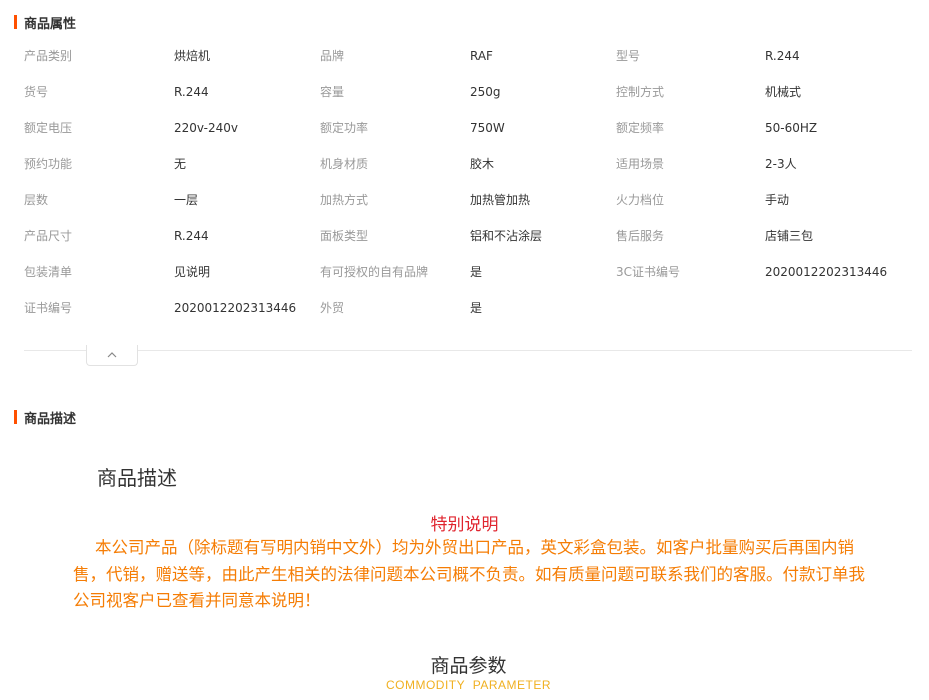 This screenshot has height=700, width=929. I want to click on attributes-section-header: 商品属性, so click(45, 22).